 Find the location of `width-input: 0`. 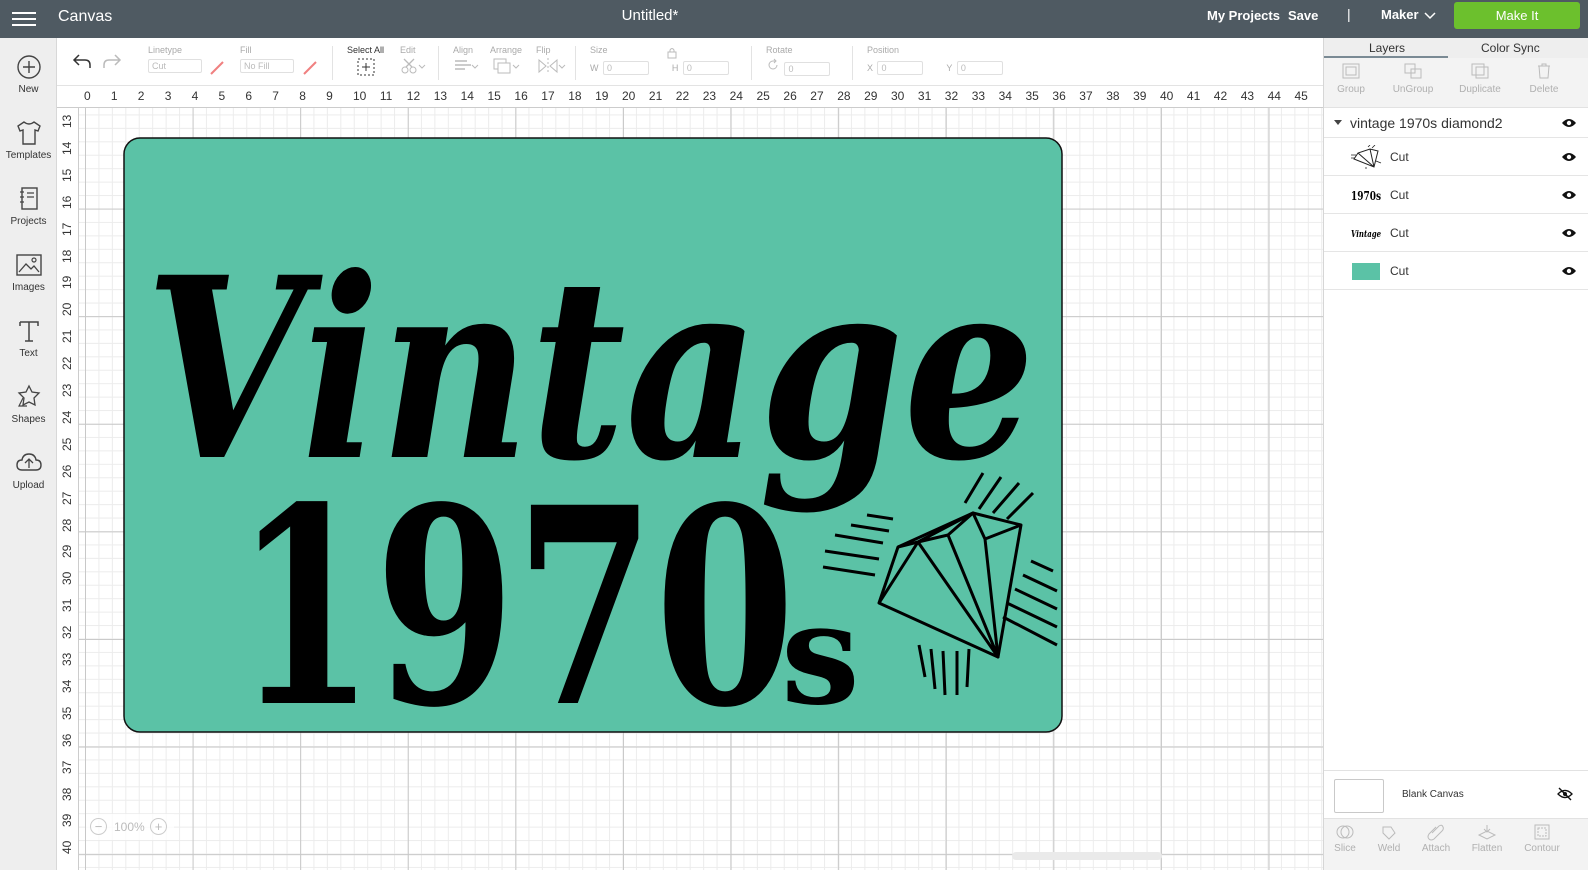

width-input: 0 is located at coordinates (625, 68).